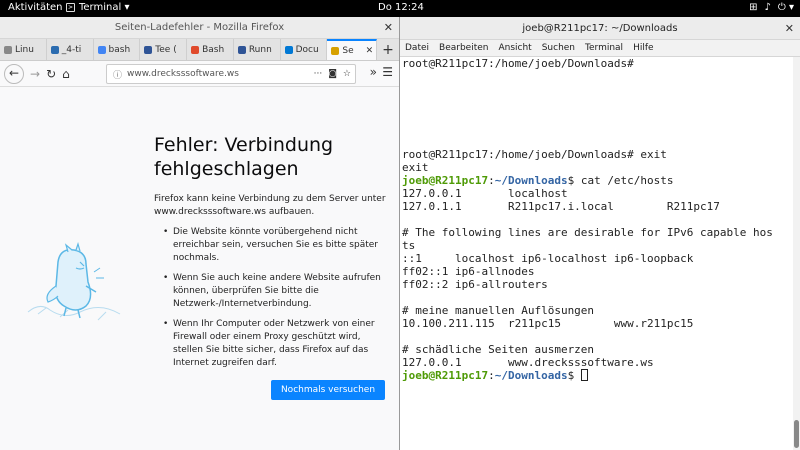 The height and width of the screenshot is (450, 800). Describe the element at coordinates (387, 72) in the screenshot. I see `hamburger-menu-icon: ☰` at that location.